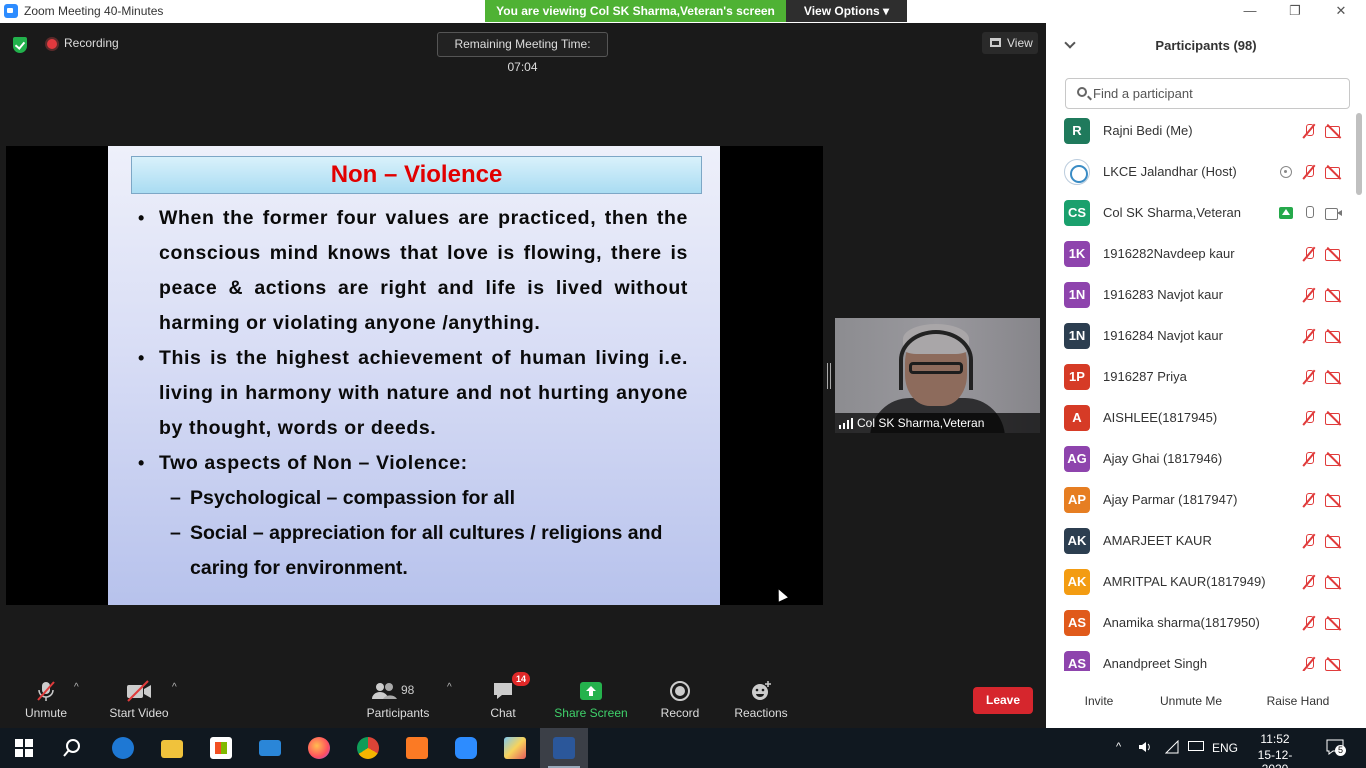  I want to click on video-options-caret-icon: ^, so click(174, 687).